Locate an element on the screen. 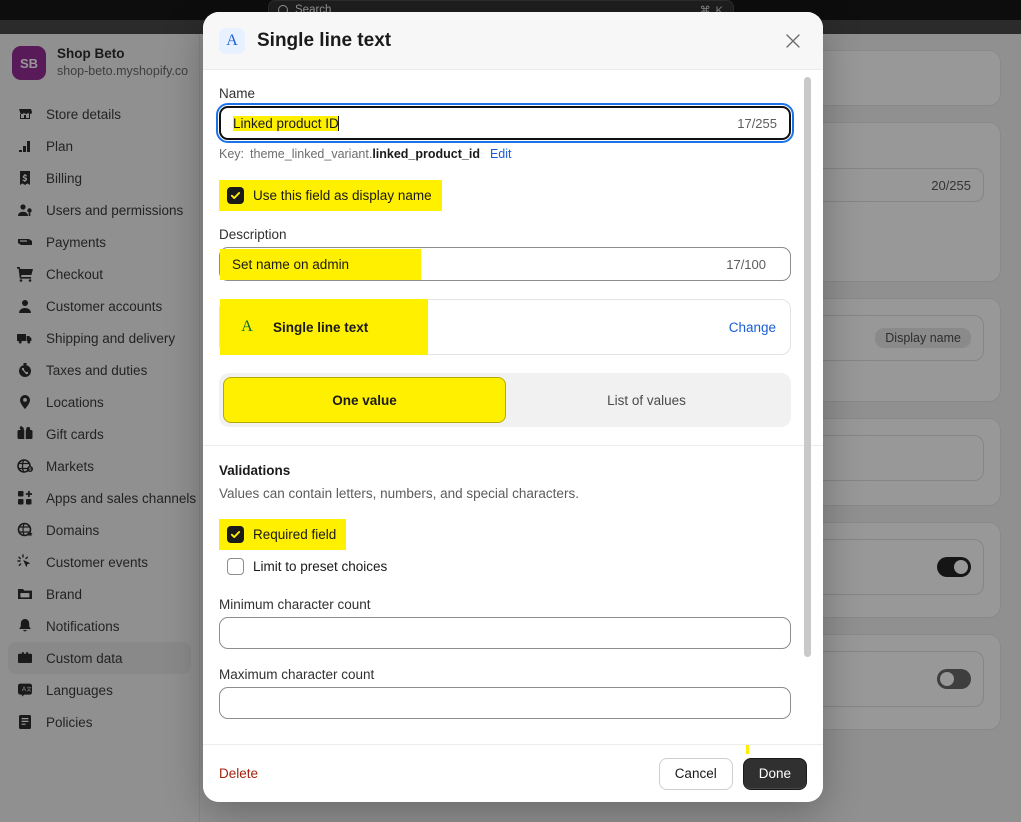  limit-preset-label: Limit to preset choices is located at coordinates (320, 566).